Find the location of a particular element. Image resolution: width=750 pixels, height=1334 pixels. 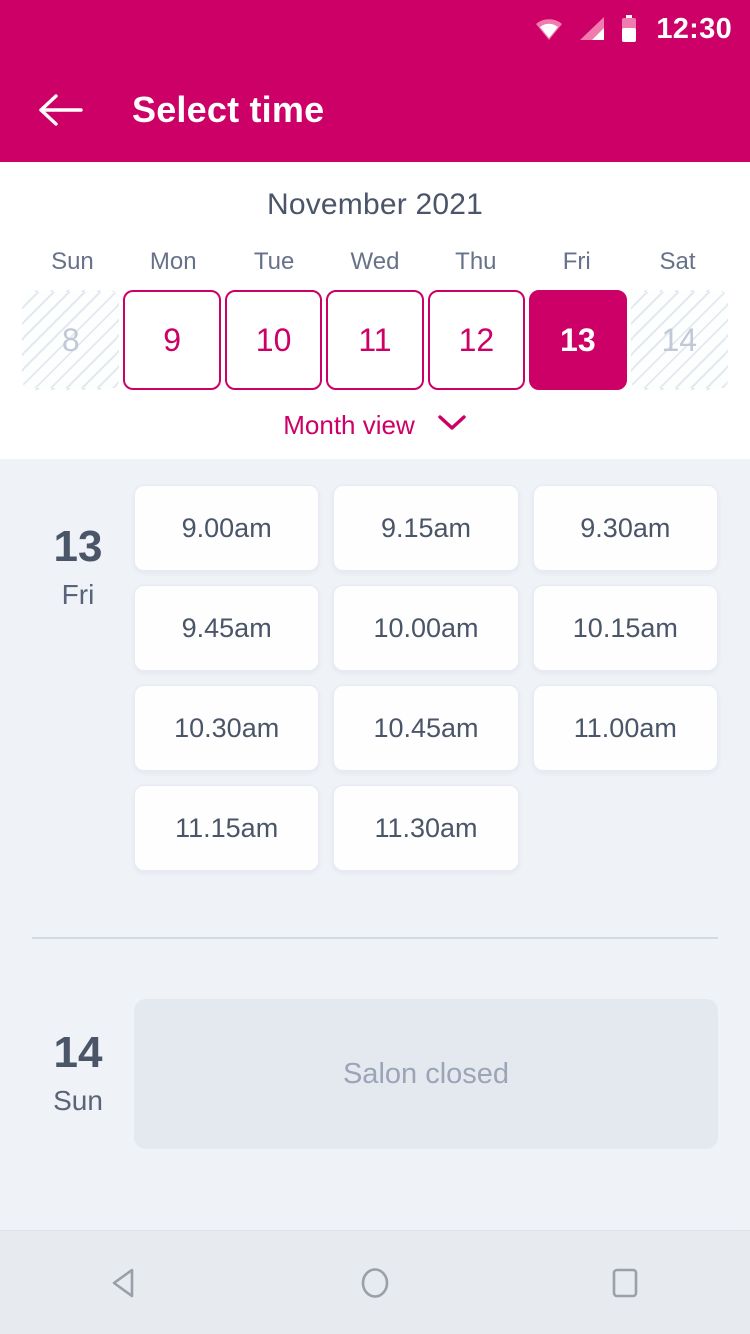

weekday-header: Wed is located at coordinates (375, 261).